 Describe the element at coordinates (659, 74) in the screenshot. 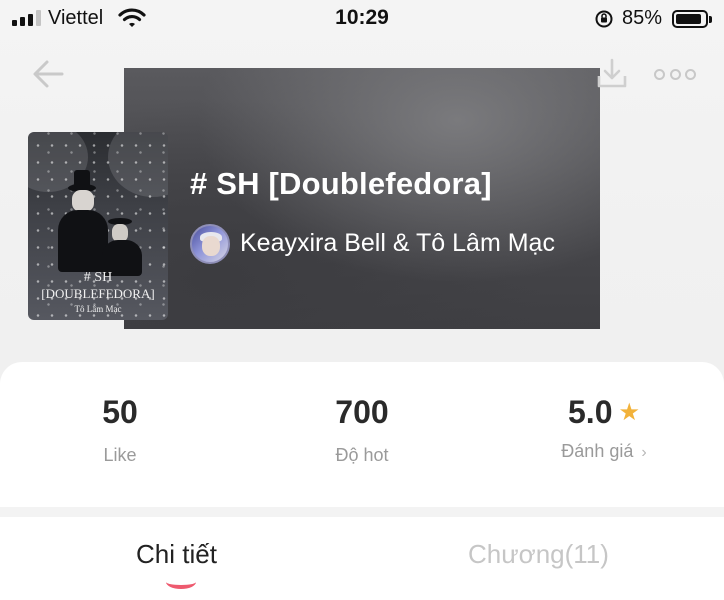

I see `more-dots-icon` at that location.